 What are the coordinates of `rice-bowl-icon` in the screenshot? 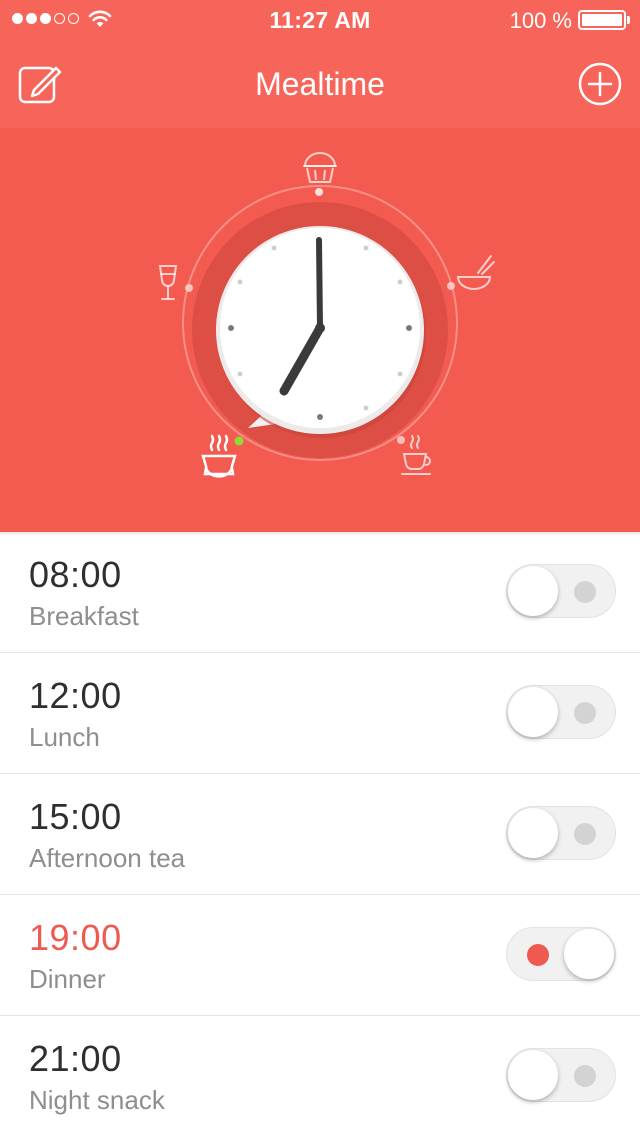 It's located at (219, 456).